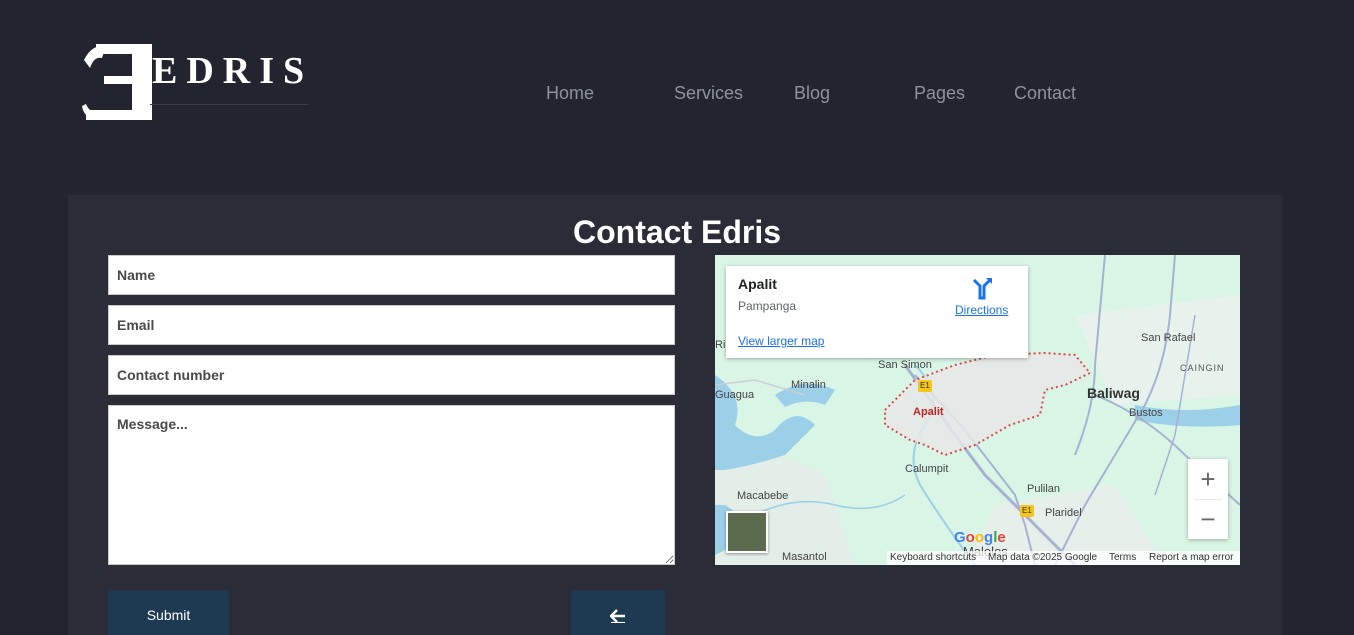 The width and height of the screenshot is (1354, 635). I want to click on directions-icon, so click(982, 288).